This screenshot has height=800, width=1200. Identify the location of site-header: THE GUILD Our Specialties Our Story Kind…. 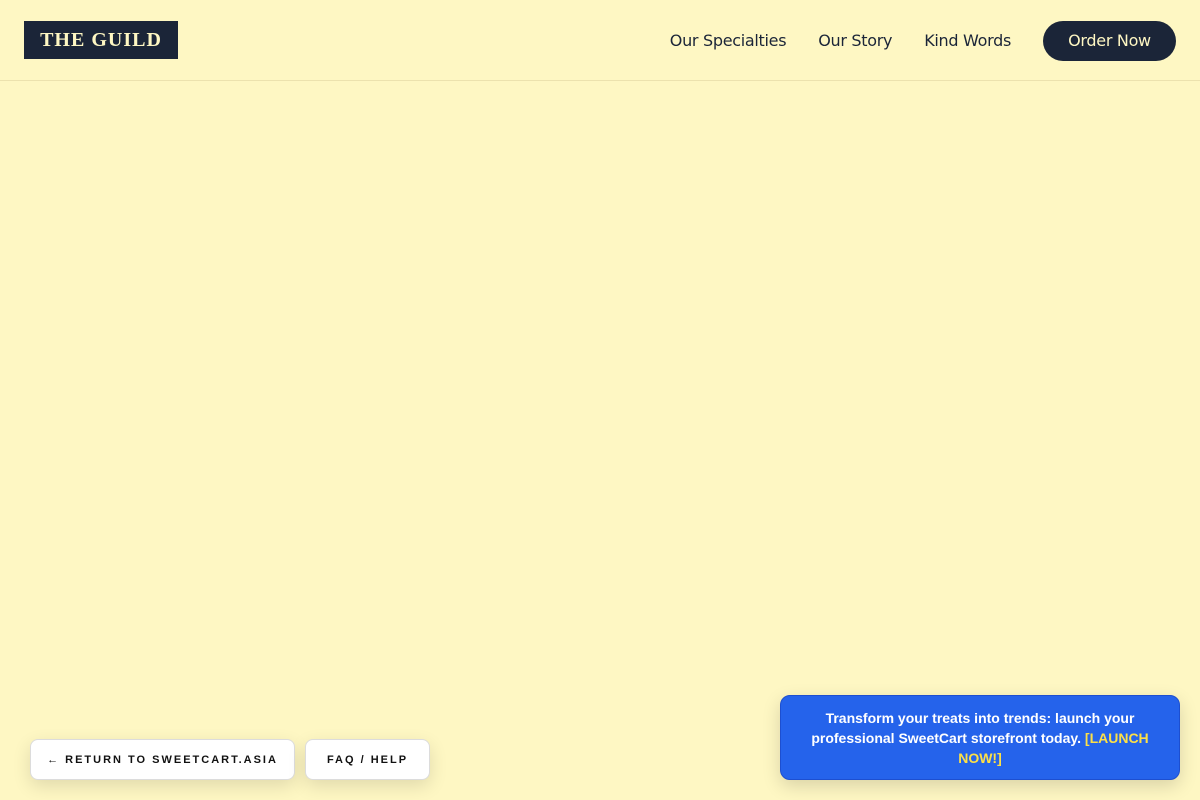
(600, 40).